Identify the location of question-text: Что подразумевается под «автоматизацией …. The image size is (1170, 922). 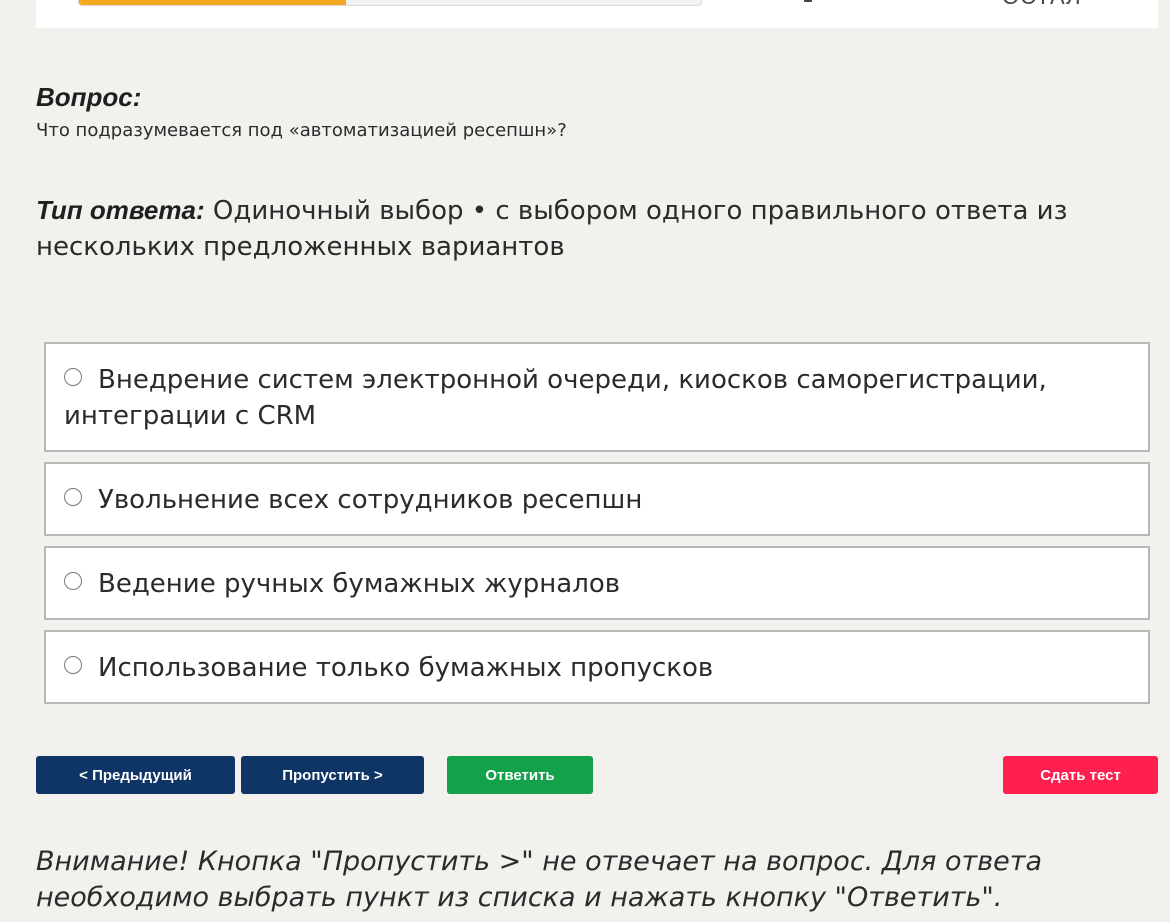
(301, 130).